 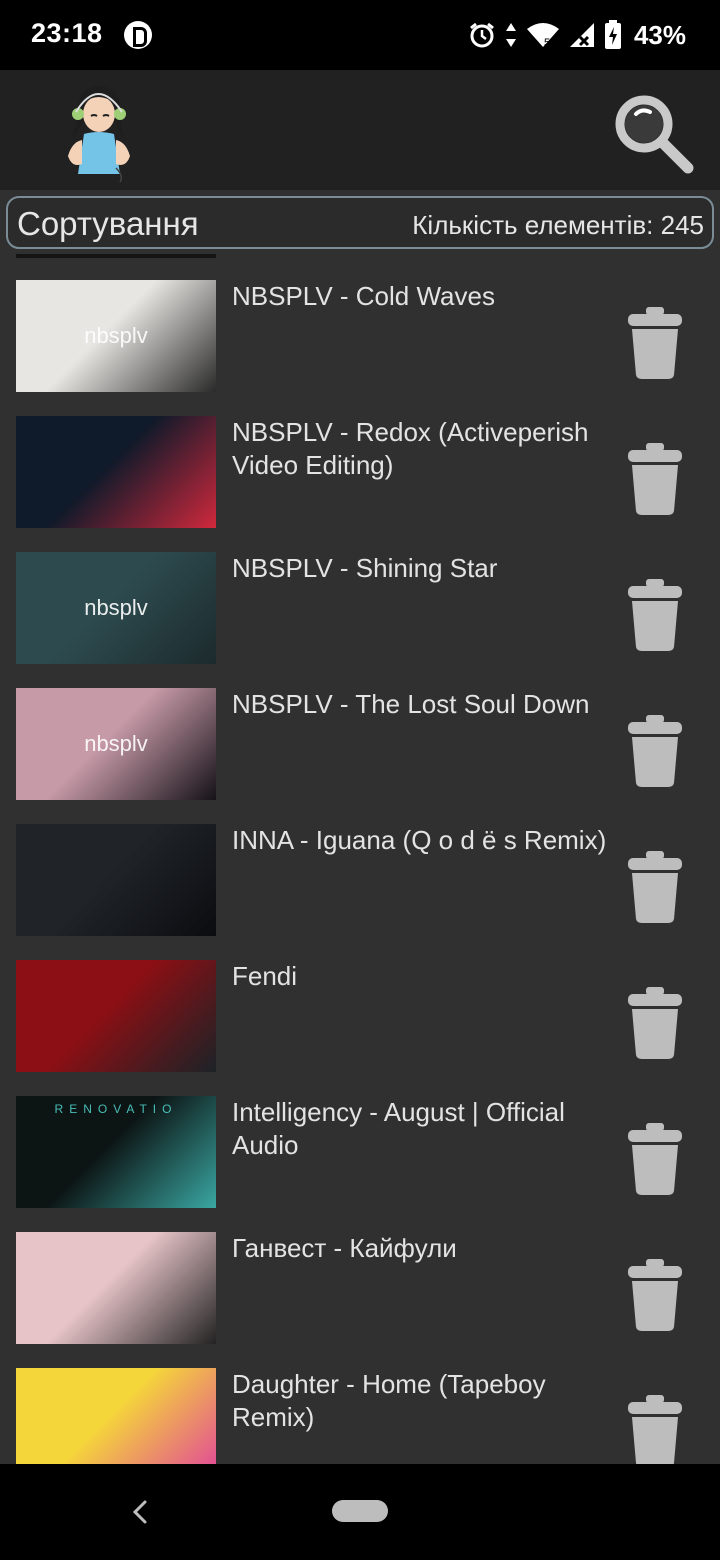 What do you see at coordinates (360, 348) in the screenshot?
I see `list-item: nbsplv NBSPLV - Cold Waves` at bounding box center [360, 348].